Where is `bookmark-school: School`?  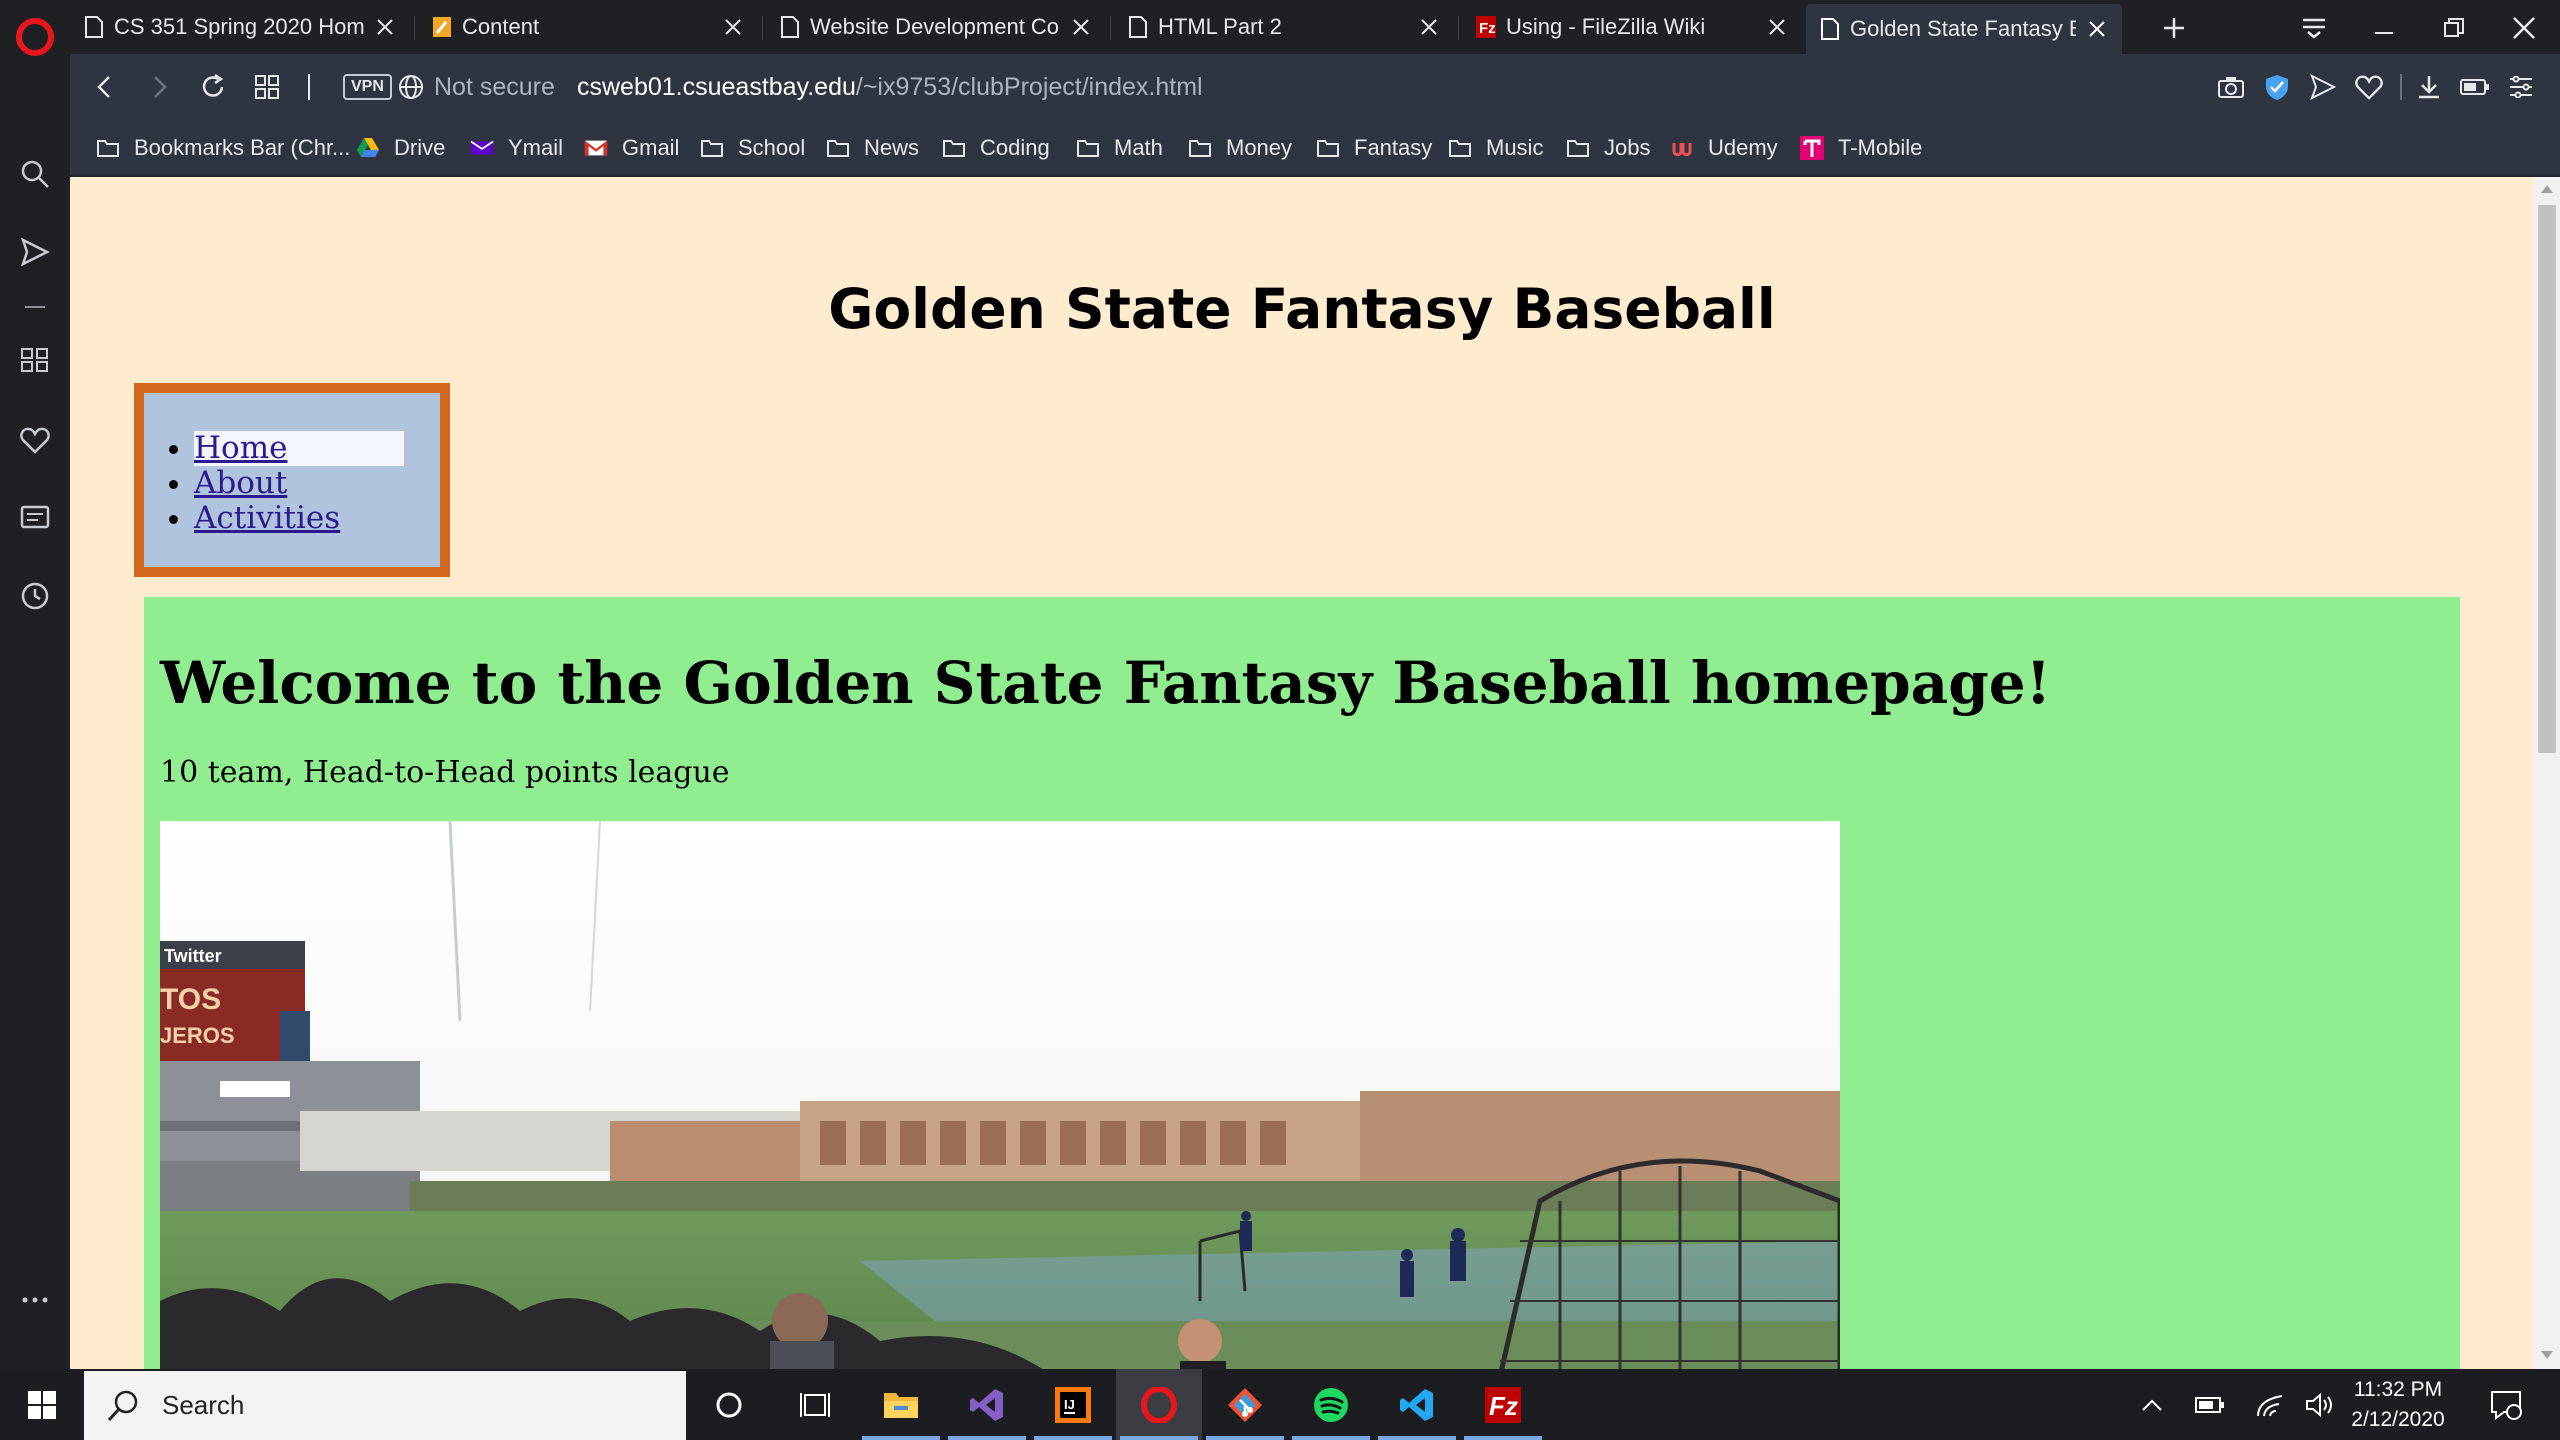 bookmark-school: School is located at coordinates (752, 148).